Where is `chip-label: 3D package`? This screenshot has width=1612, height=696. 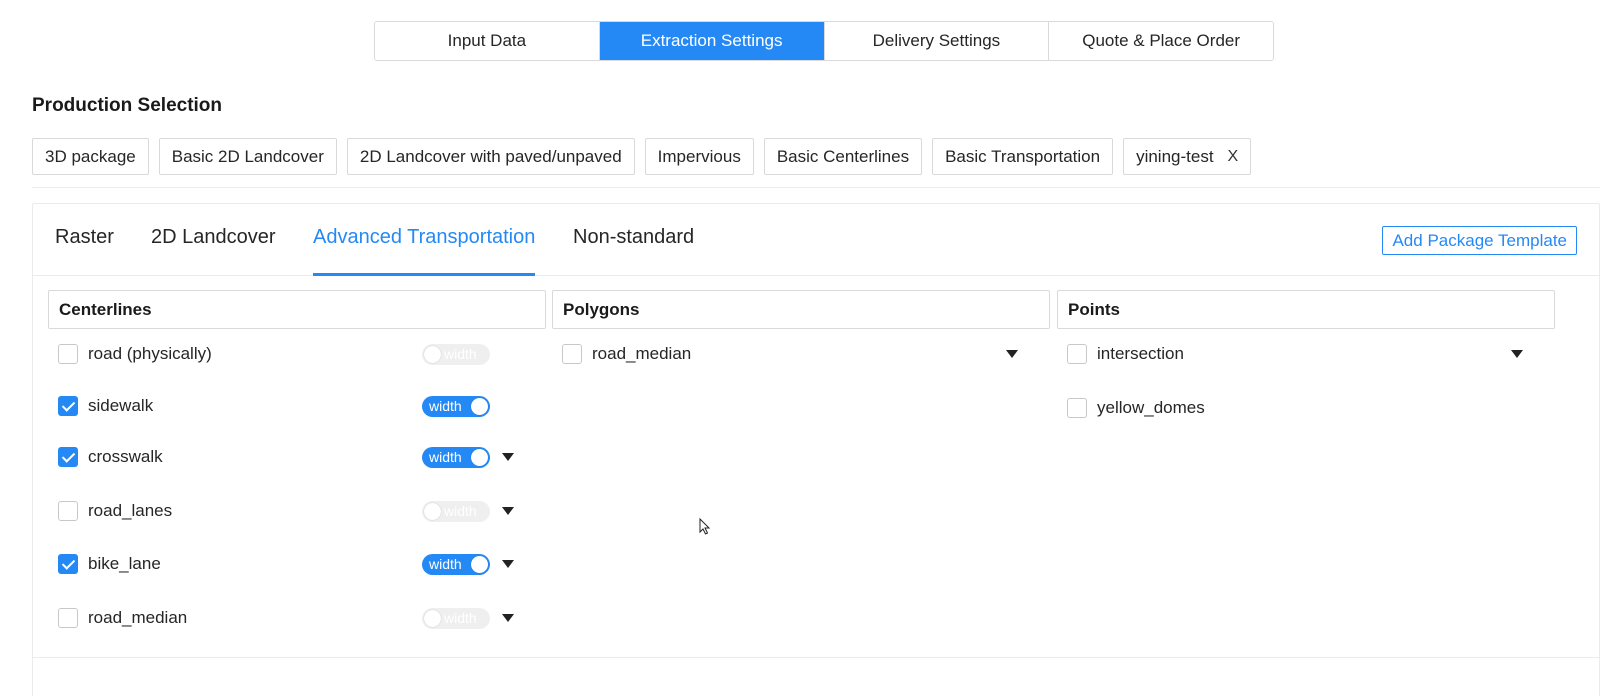
chip-label: 3D package is located at coordinates (90, 156).